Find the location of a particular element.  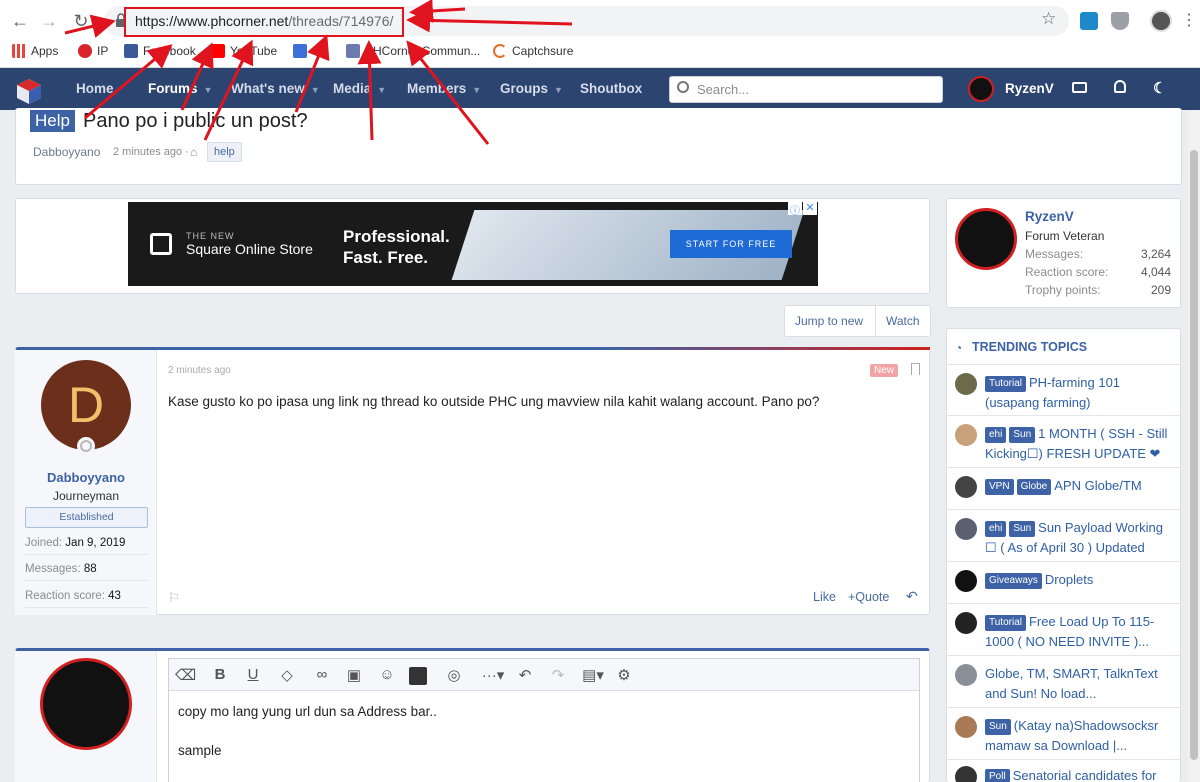

report-flag-icon: ⚐ is located at coordinates (174, 598).